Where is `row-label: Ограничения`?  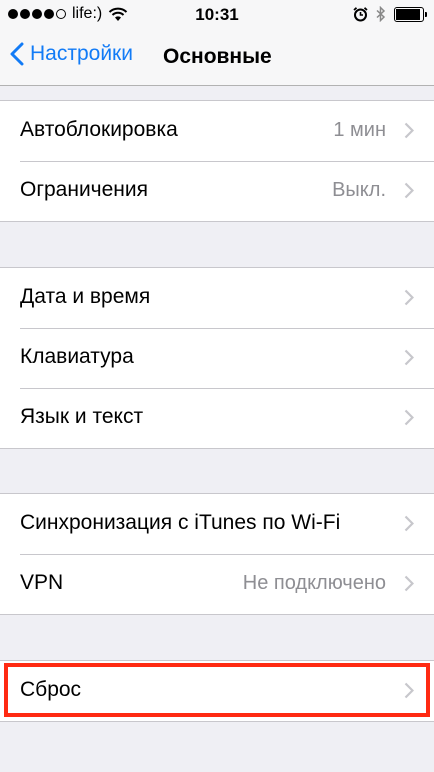
row-label: Ограничения is located at coordinates (84, 189).